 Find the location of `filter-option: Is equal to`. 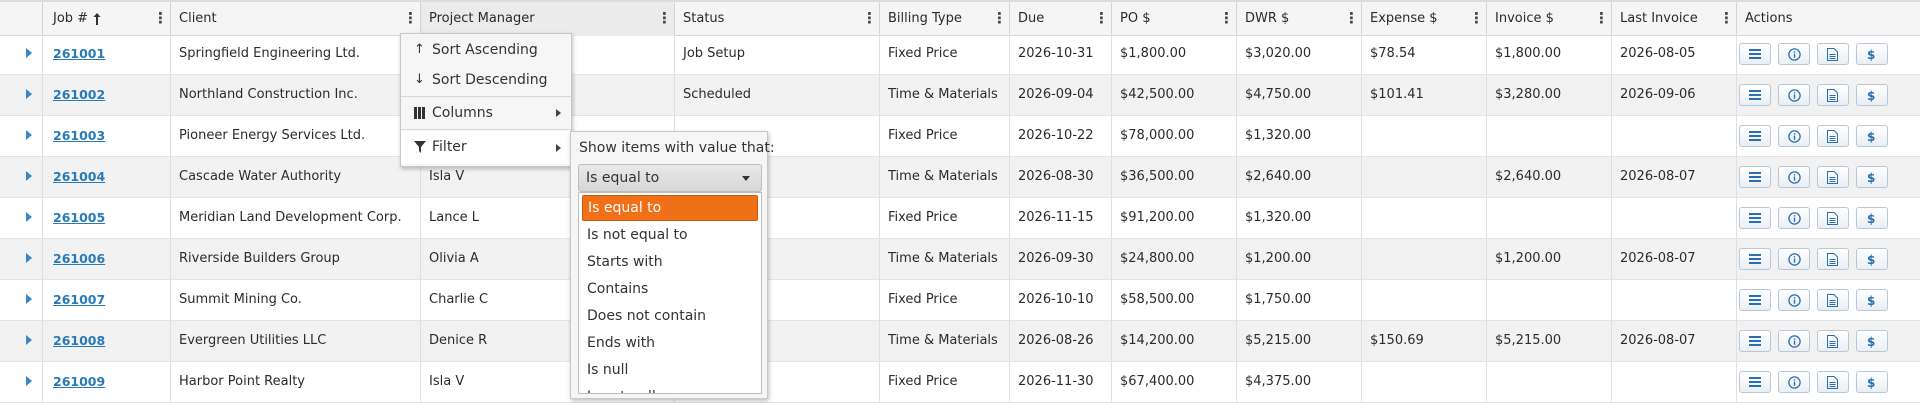

filter-option: Is equal to is located at coordinates (670, 208).